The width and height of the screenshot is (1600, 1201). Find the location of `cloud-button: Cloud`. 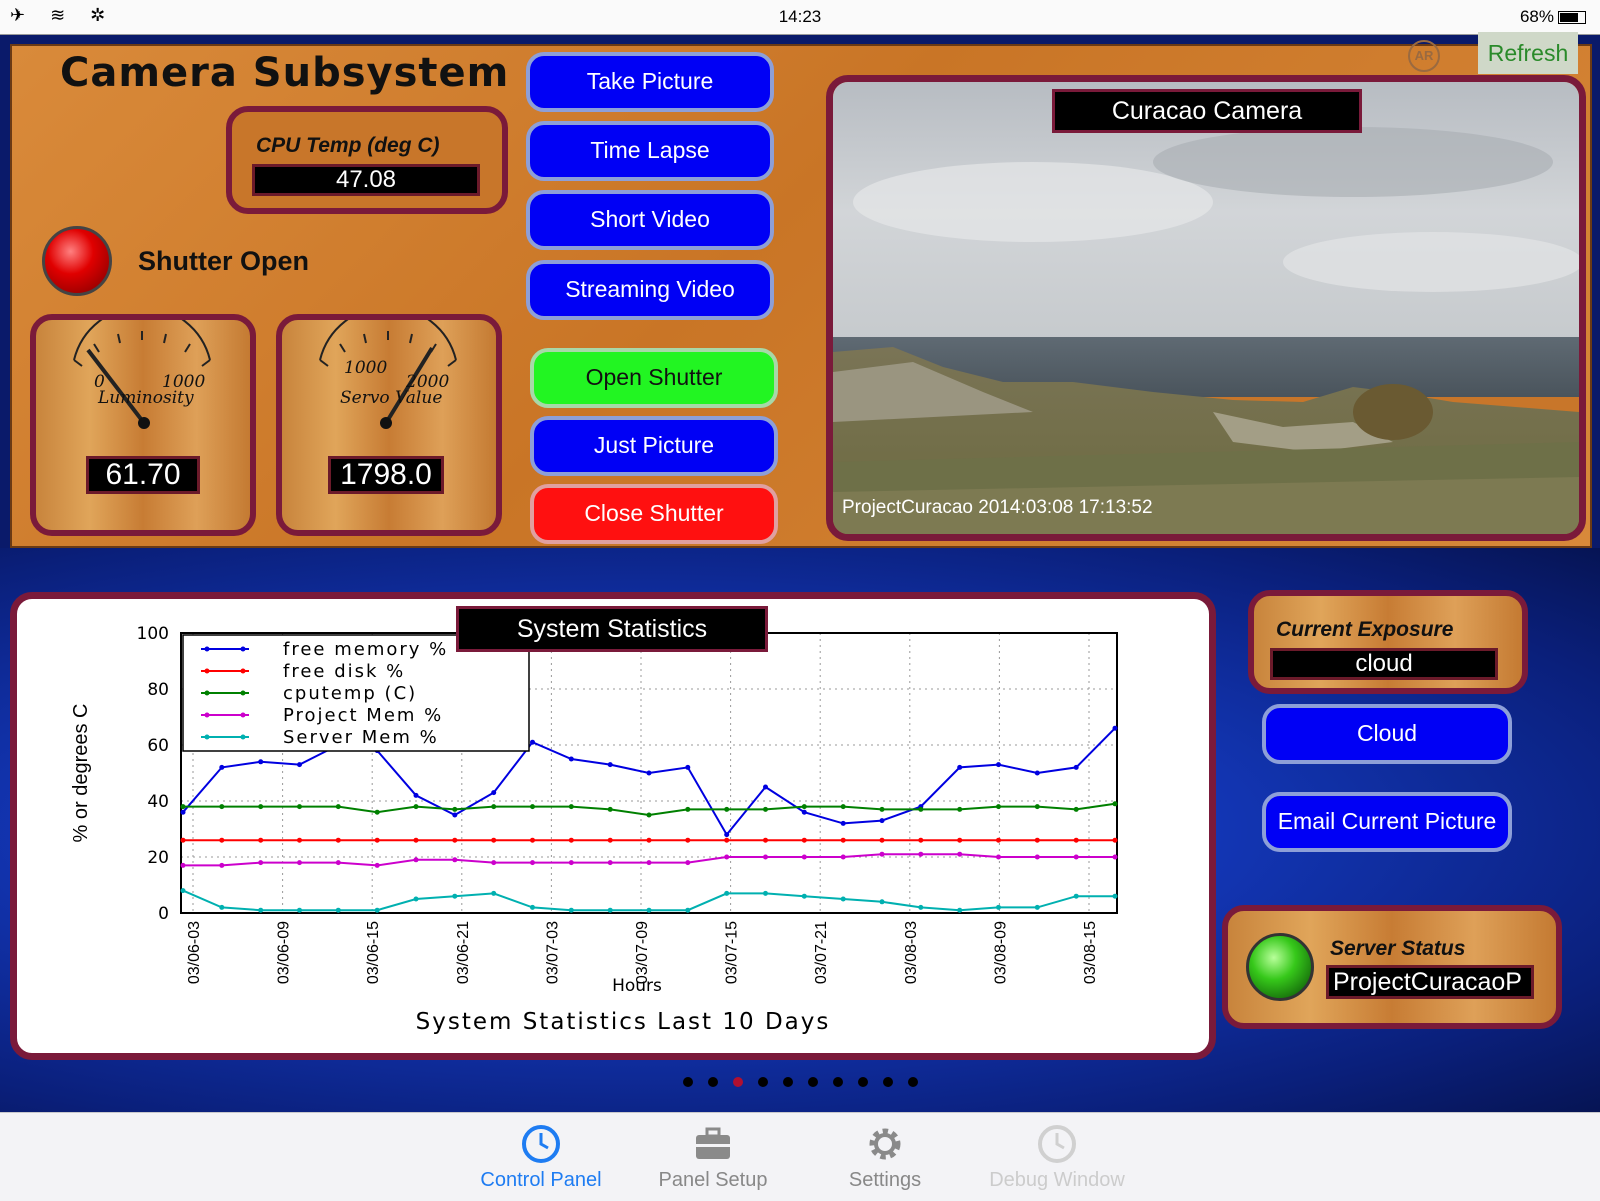

cloud-button: Cloud is located at coordinates (1387, 734).